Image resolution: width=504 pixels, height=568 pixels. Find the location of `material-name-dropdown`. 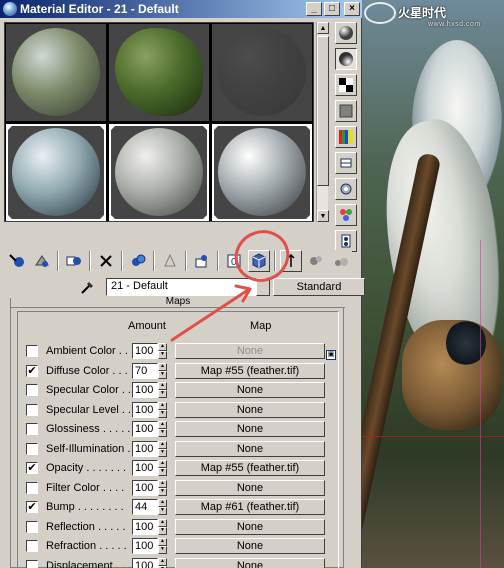

material-name-dropdown is located at coordinates (263, 287).